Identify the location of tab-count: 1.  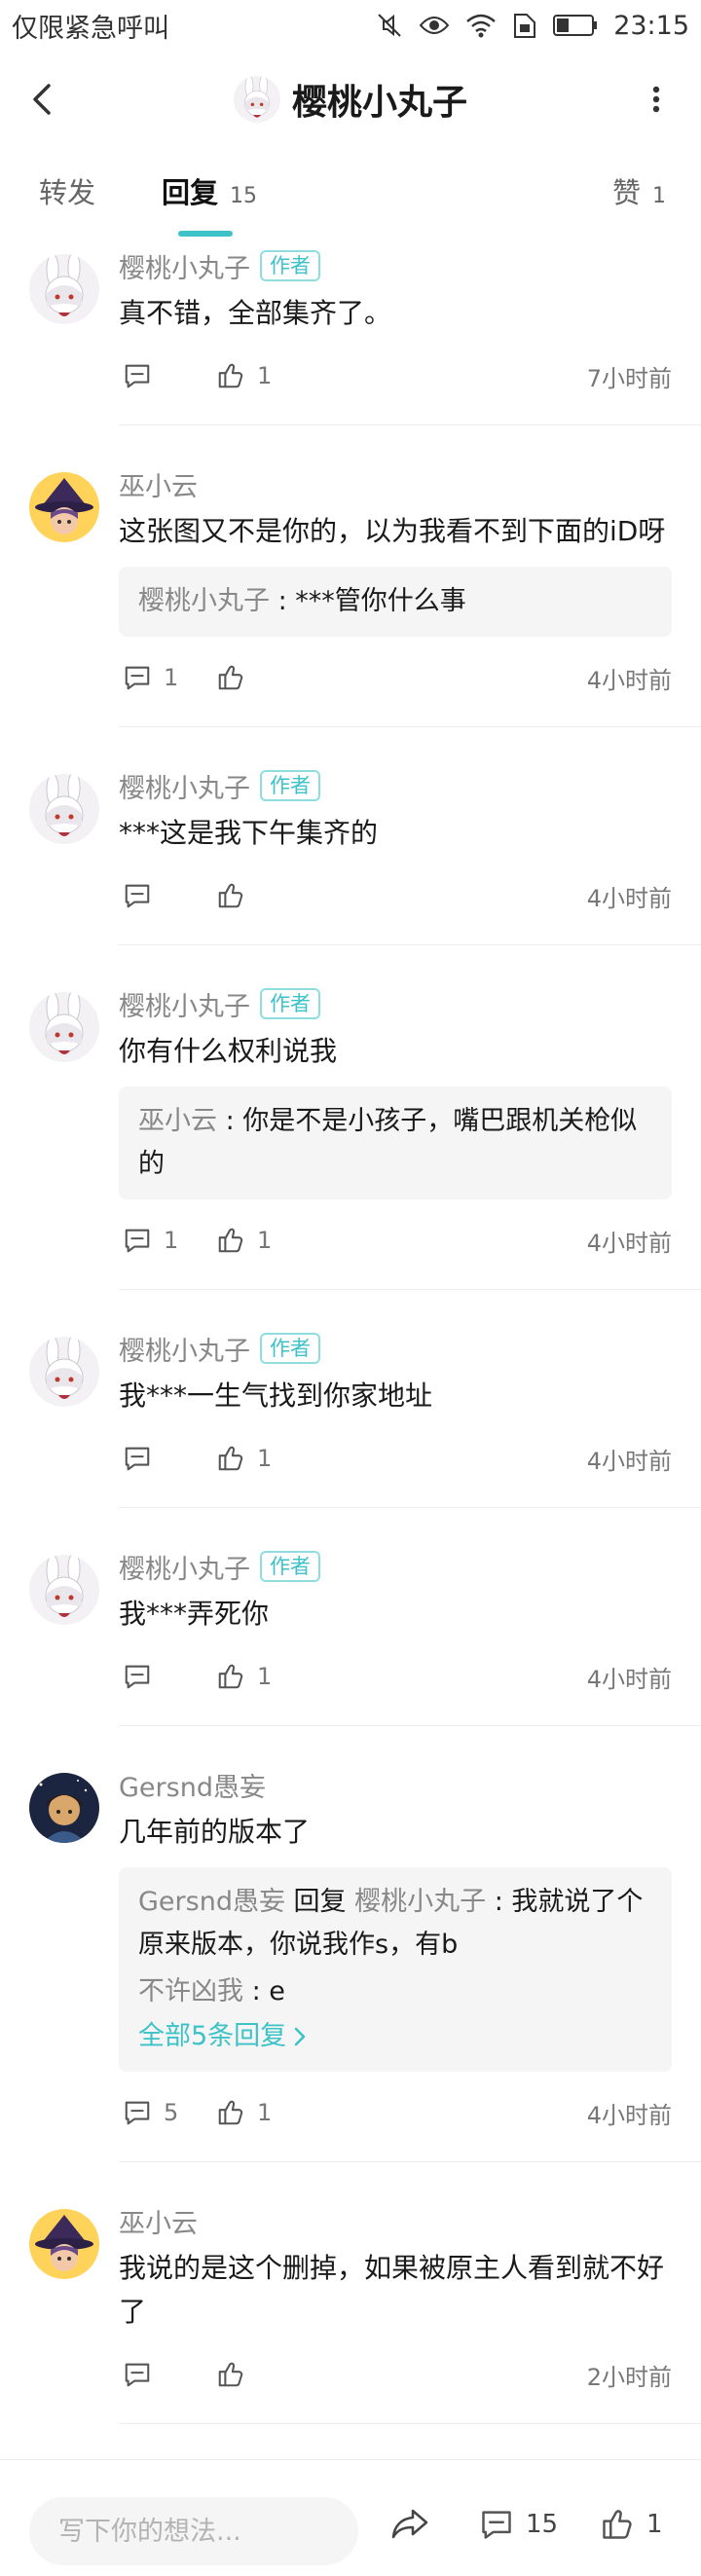
(659, 196).